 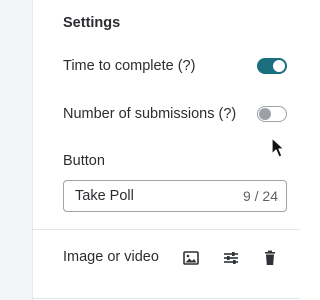 What do you see at coordinates (175, 196) in the screenshot?
I see `button-text-input: Take Poll 9 / 24` at bounding box center [175, 196].